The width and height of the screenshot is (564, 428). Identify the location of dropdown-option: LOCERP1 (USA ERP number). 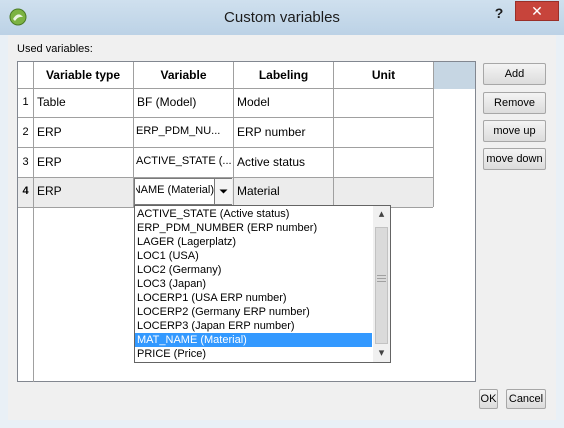
(253, 298).